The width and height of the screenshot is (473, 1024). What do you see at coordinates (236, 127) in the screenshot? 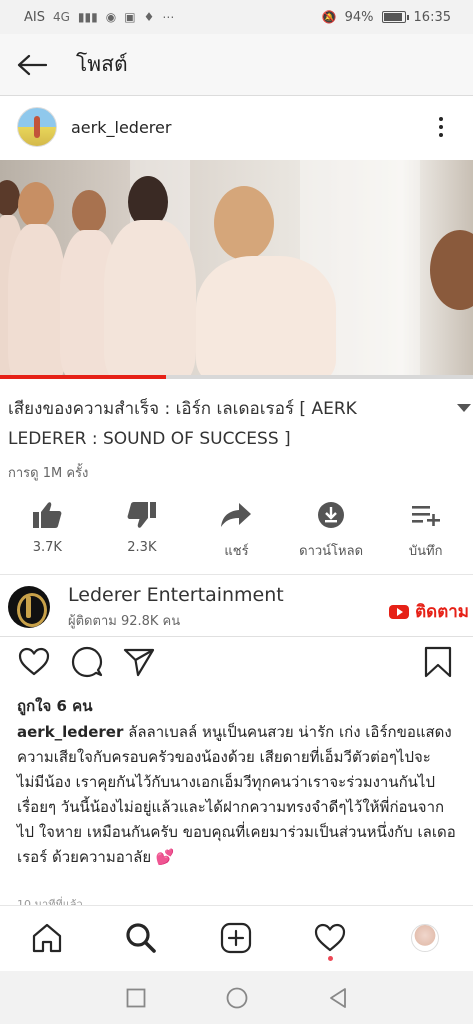
I see `post-header: aerk_lederer` at bounding box center [236, 127].